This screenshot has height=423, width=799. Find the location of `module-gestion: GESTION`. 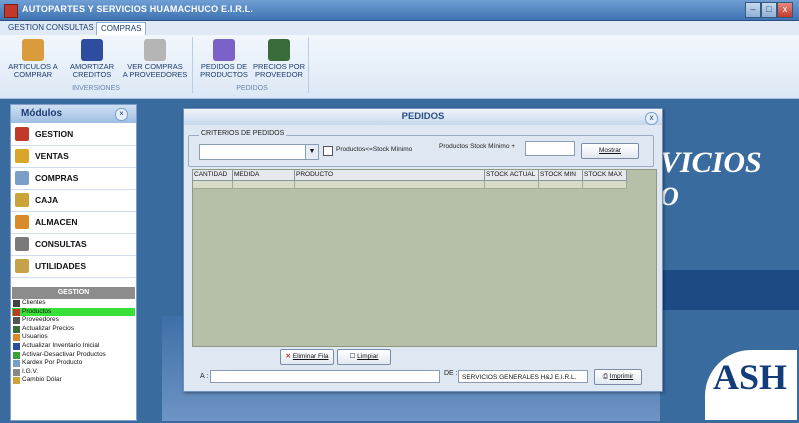

module-gestion: GESTION is located at coordinates (73, 135).